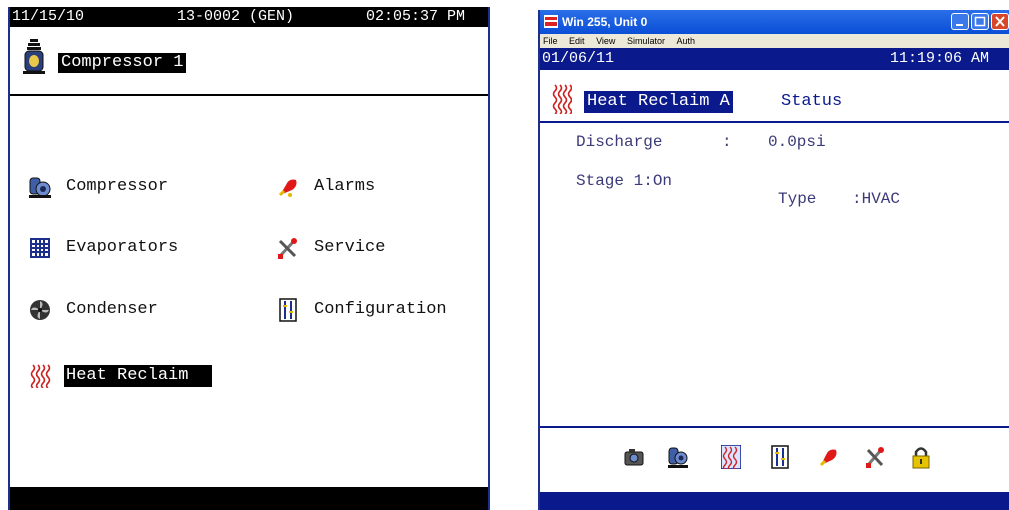  Describe the element at coordinates (624, 181) in the screenshot. I see `stage-status: Stage 1:On` at that location.